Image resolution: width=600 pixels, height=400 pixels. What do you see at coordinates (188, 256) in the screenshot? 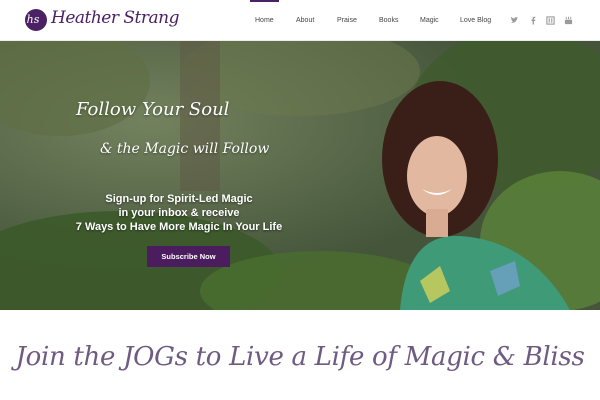
I see `subscribe-now-button: Subscribe Now` at bounding box center [188, 256].